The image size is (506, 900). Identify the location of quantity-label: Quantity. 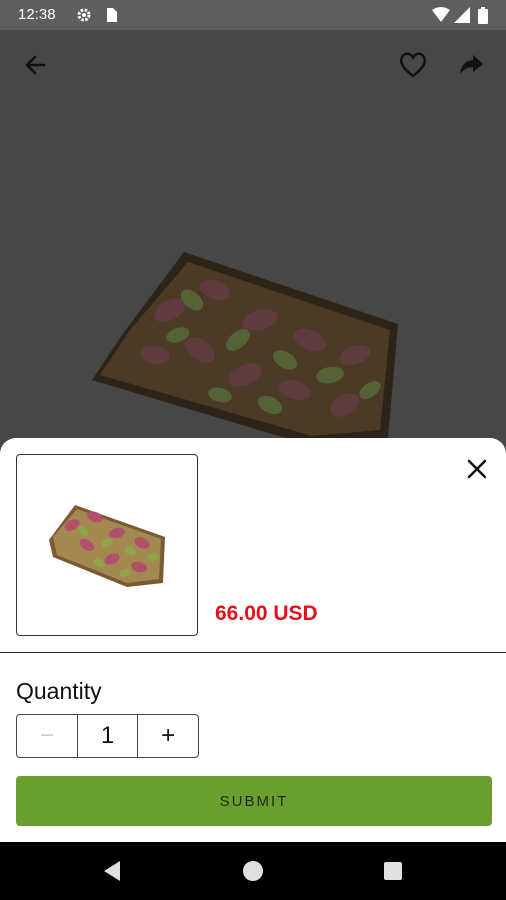
(59, 691).